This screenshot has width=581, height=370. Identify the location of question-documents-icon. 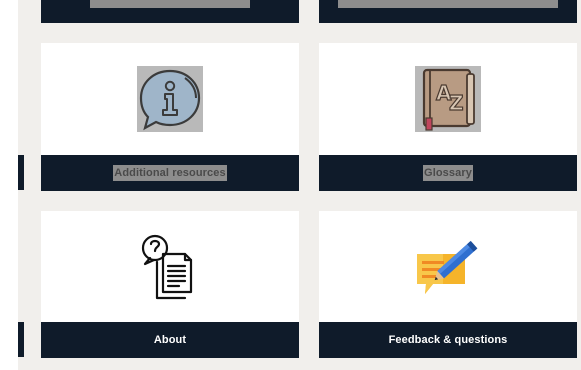
(167, 266).